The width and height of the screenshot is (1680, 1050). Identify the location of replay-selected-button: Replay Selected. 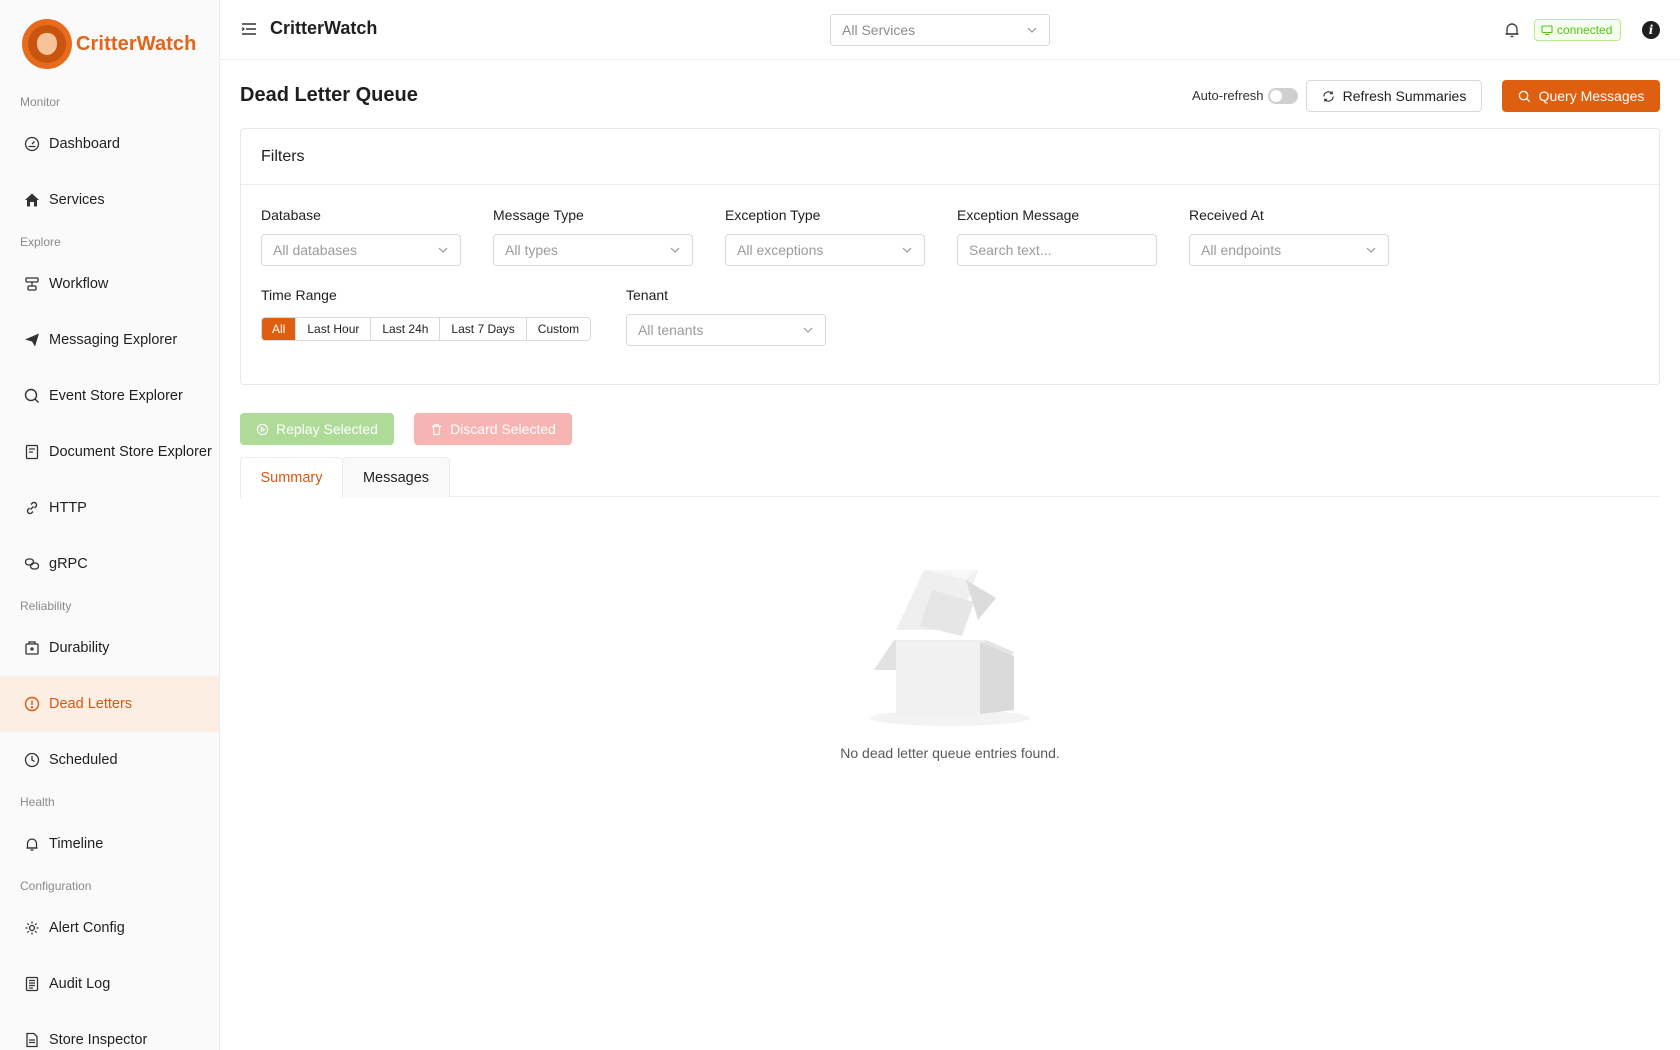
(317, 429).